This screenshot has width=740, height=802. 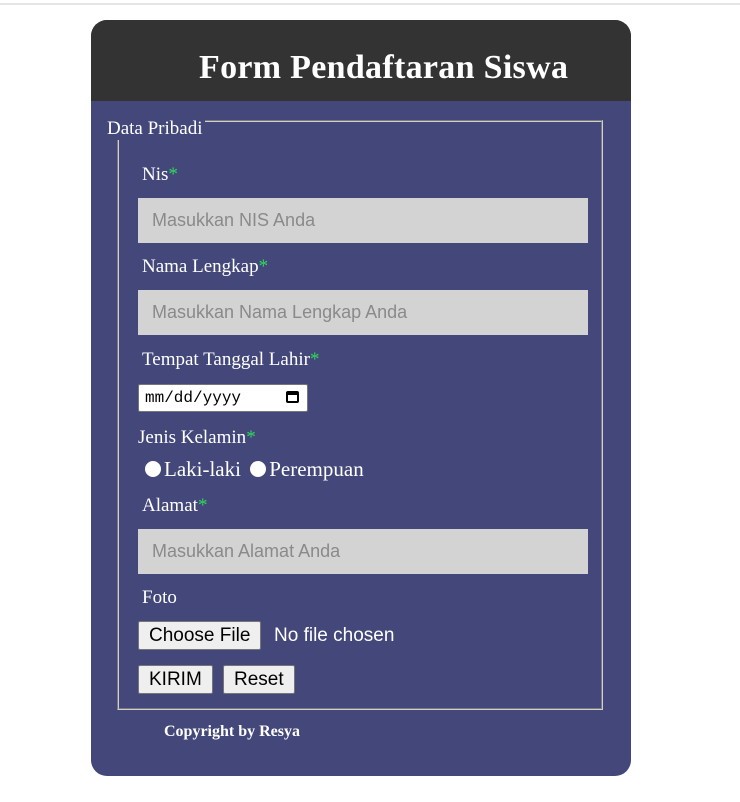 What do you see at coordinates (170, 505) in the screenshot?
I see `alamat-label-text: Alamat` at bounding box center [170, 505].